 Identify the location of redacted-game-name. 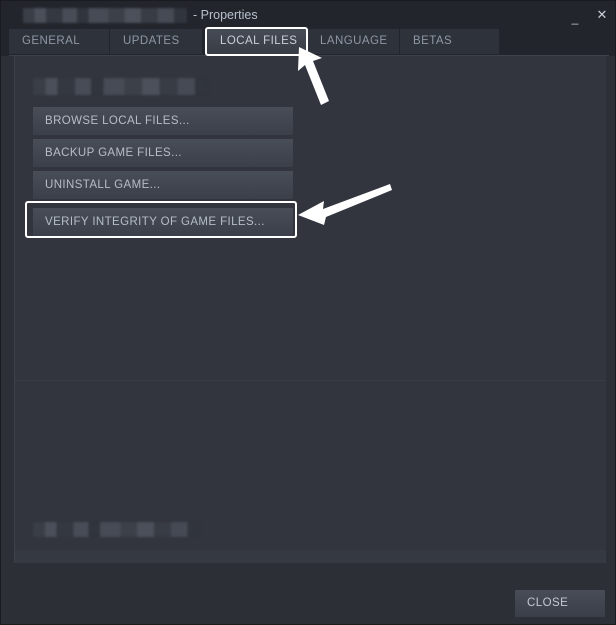
(105, 15).